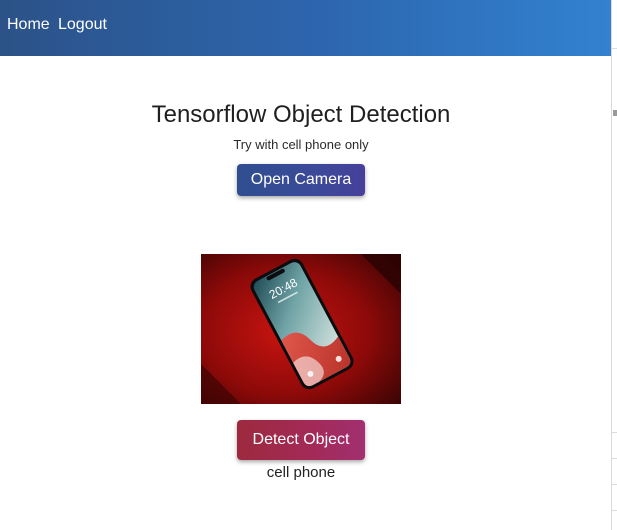 The width and height of the screenshot is (617, 530). What do you see at coordinates (82, 25) in the screenshot?
I see `nav-logout-link: Logout` at bounding box center [82, 25].